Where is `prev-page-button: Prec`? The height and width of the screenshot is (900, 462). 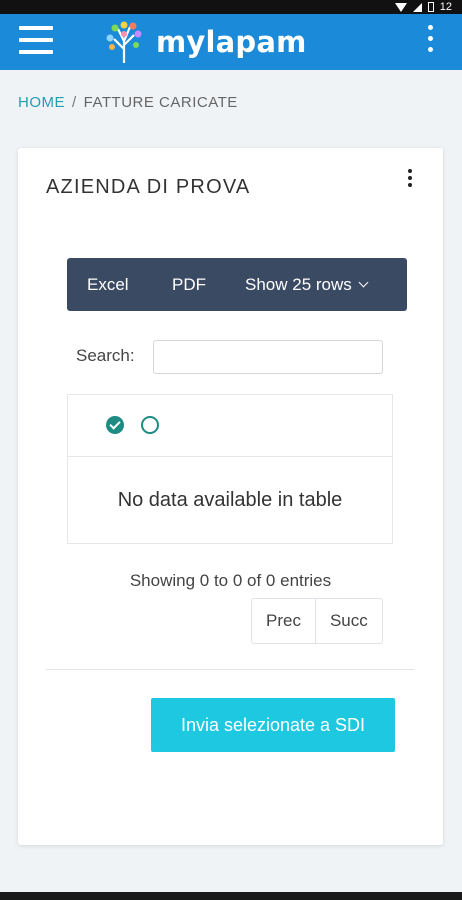
prev-page-button: Prec is located at coordinates (283, 621).